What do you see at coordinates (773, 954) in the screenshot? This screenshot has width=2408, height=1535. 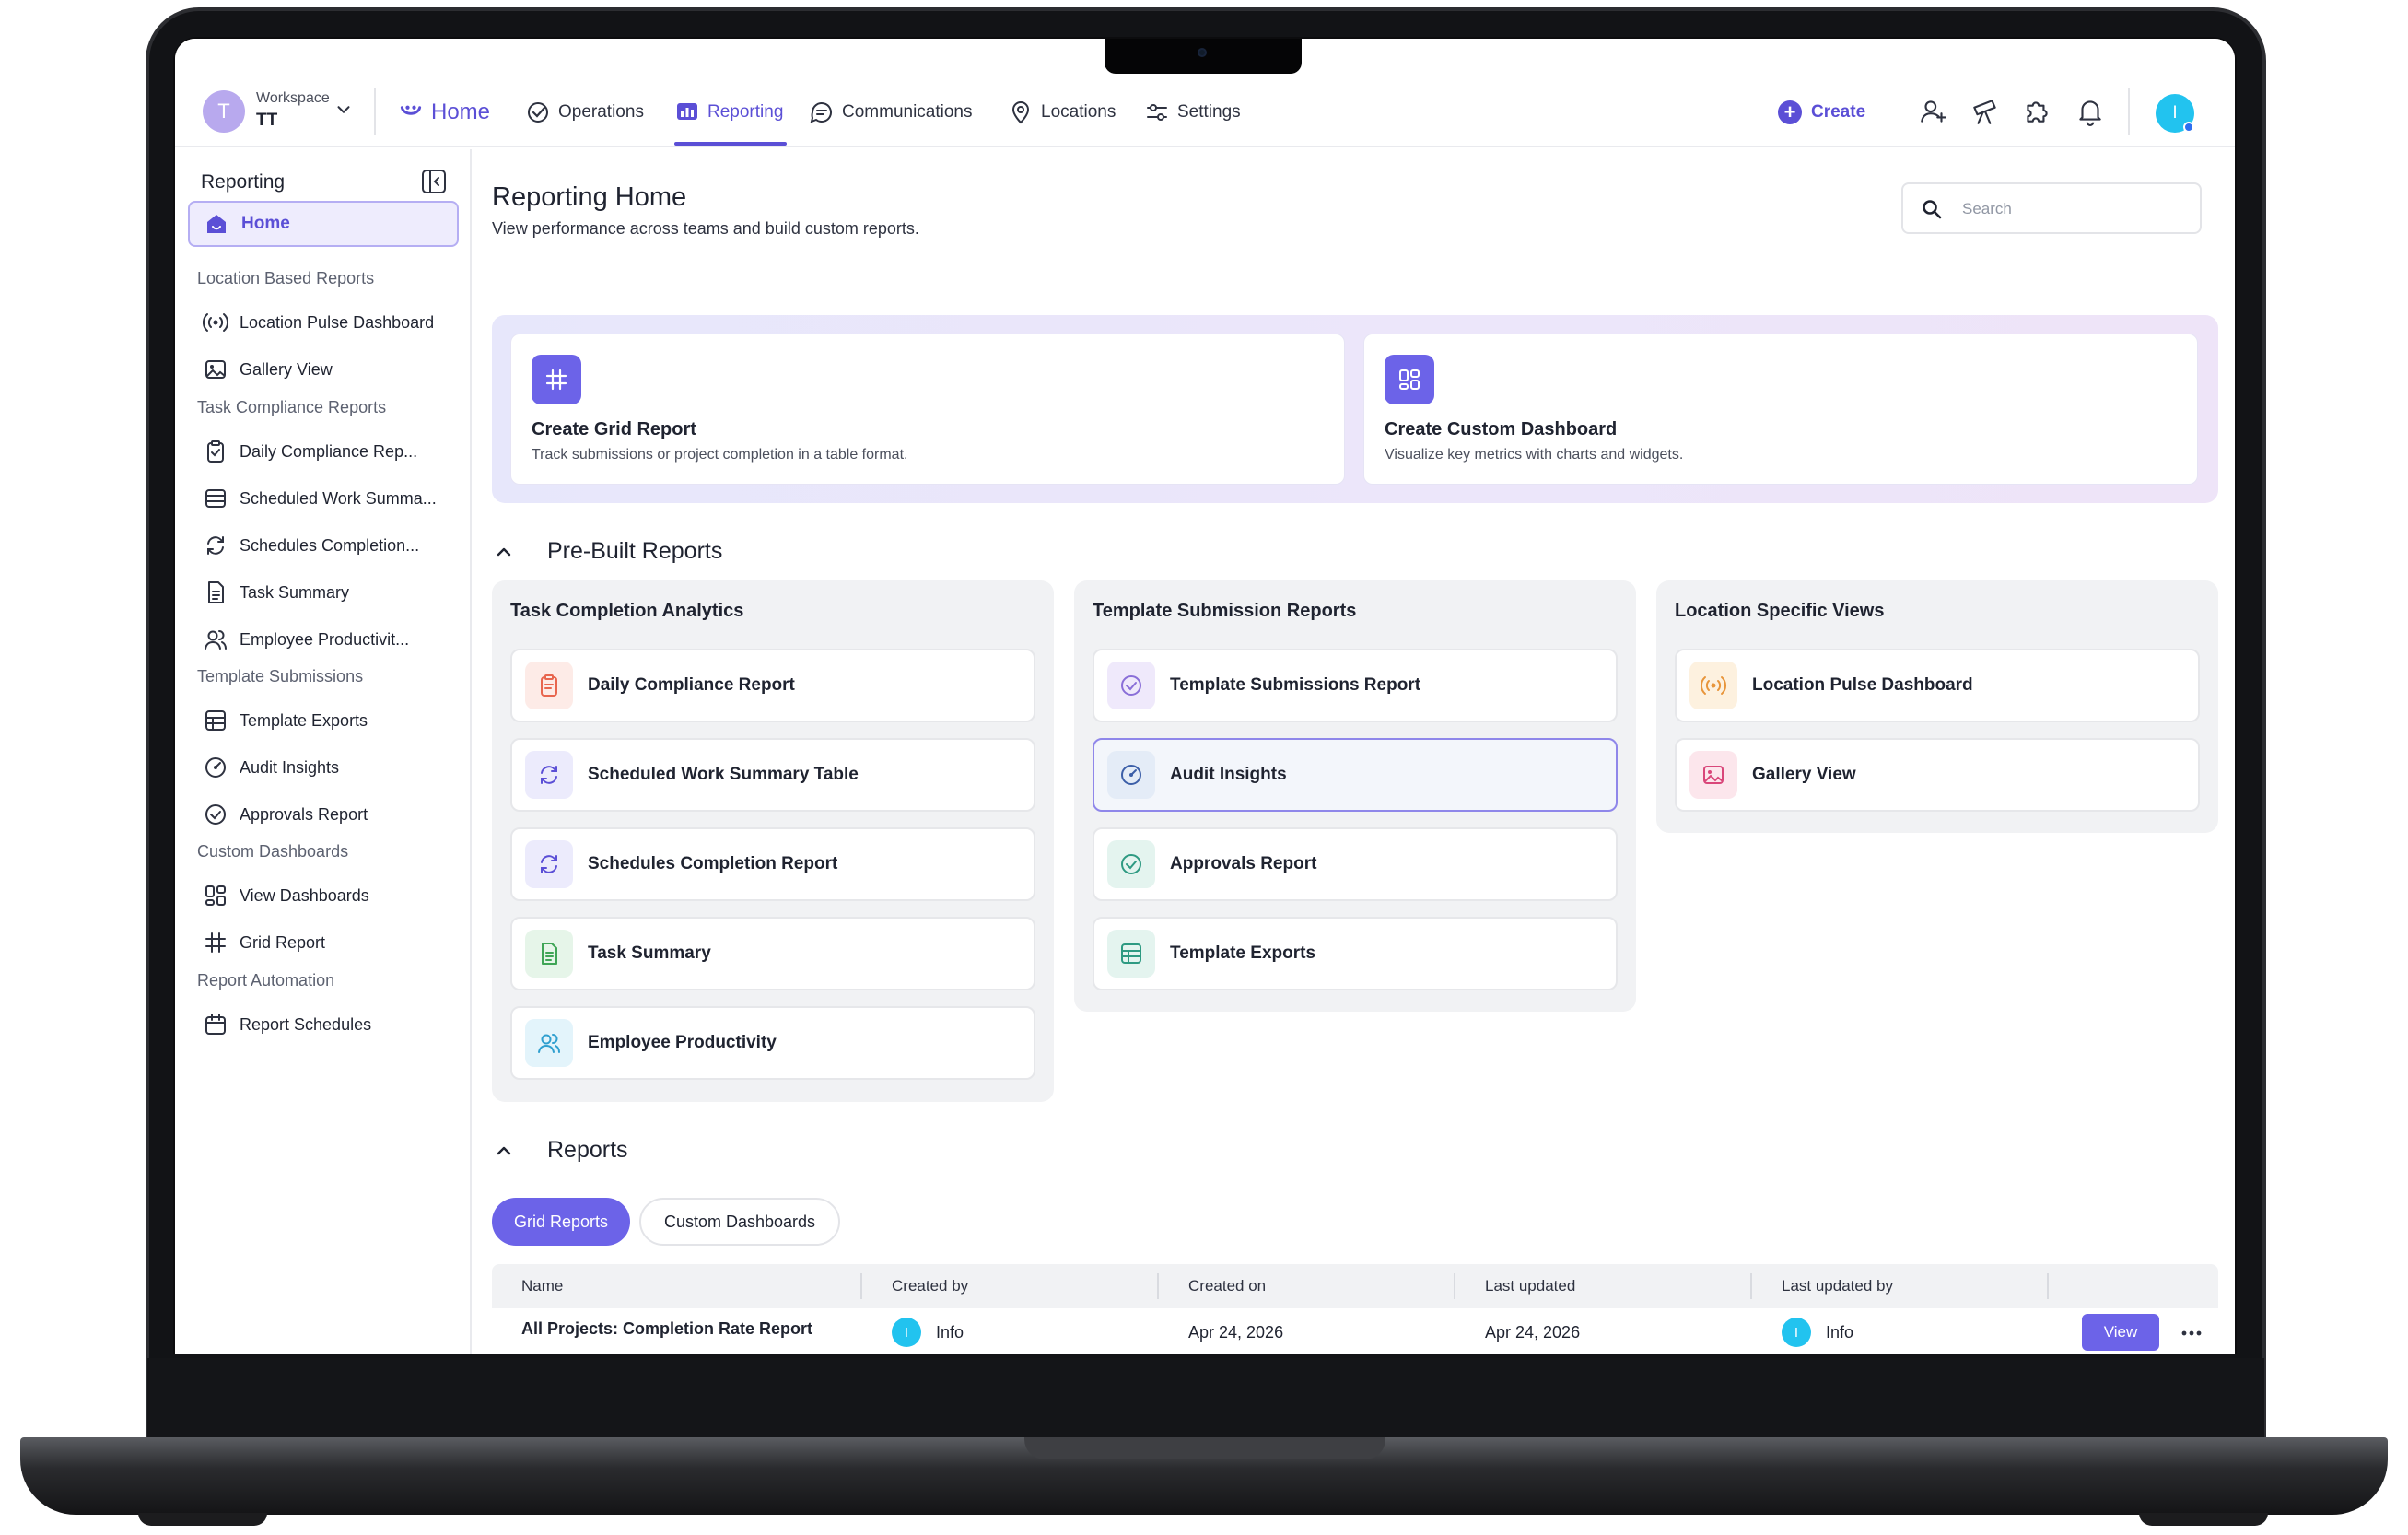 I see `report-card-task-summary: Task Summary` at bounding box center [773, 954].